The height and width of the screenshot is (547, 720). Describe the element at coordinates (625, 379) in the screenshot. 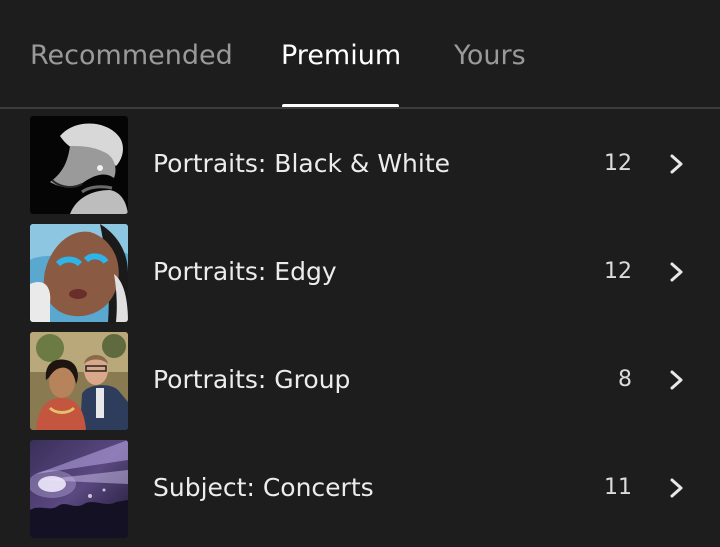

I see `collection-count: 8` at that location.